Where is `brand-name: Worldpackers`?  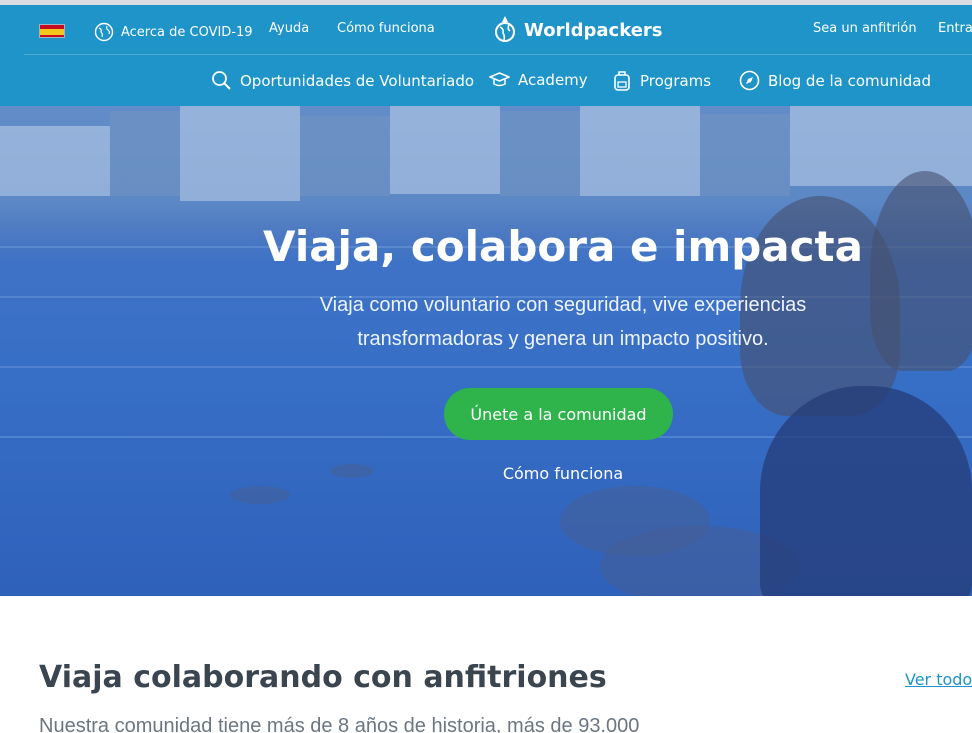 brand-name: Worldpackers is located at coordinates (593, 30).